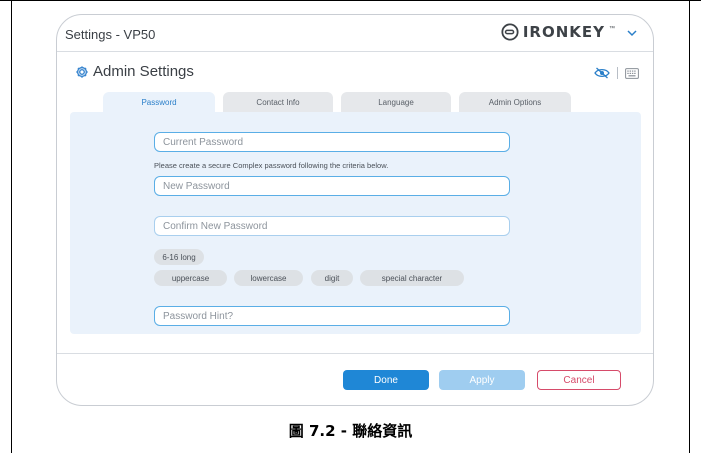  I want to click on criteria-chip-special-character: special character, so click(412, 278).